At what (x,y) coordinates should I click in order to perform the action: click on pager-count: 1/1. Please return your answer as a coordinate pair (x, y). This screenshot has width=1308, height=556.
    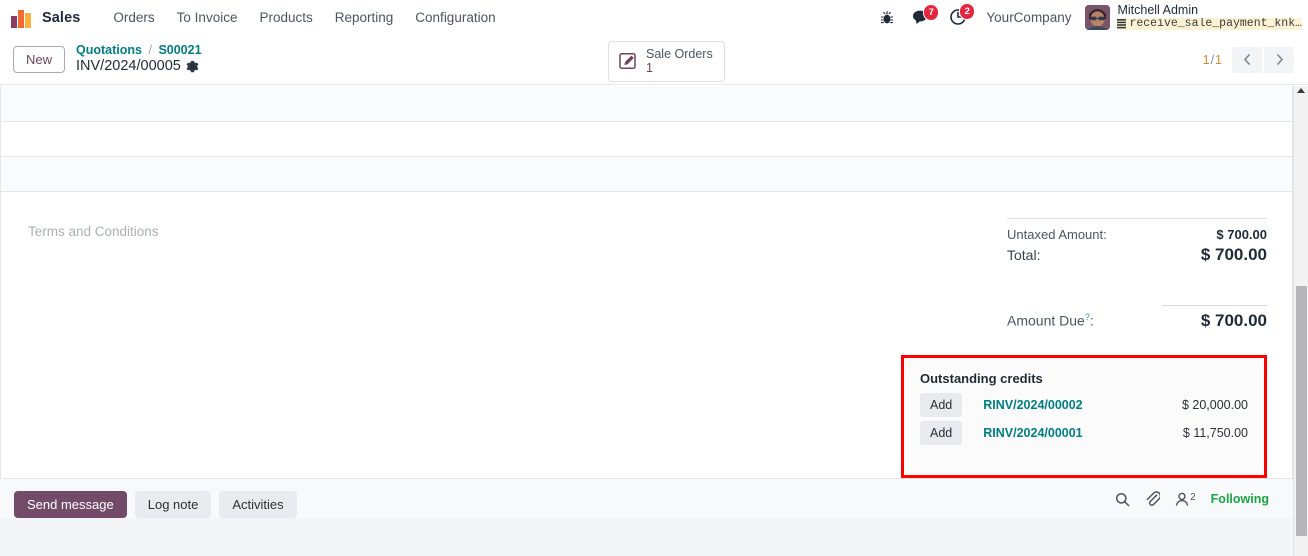
    Looking at the image, I should click on (1212, 60).